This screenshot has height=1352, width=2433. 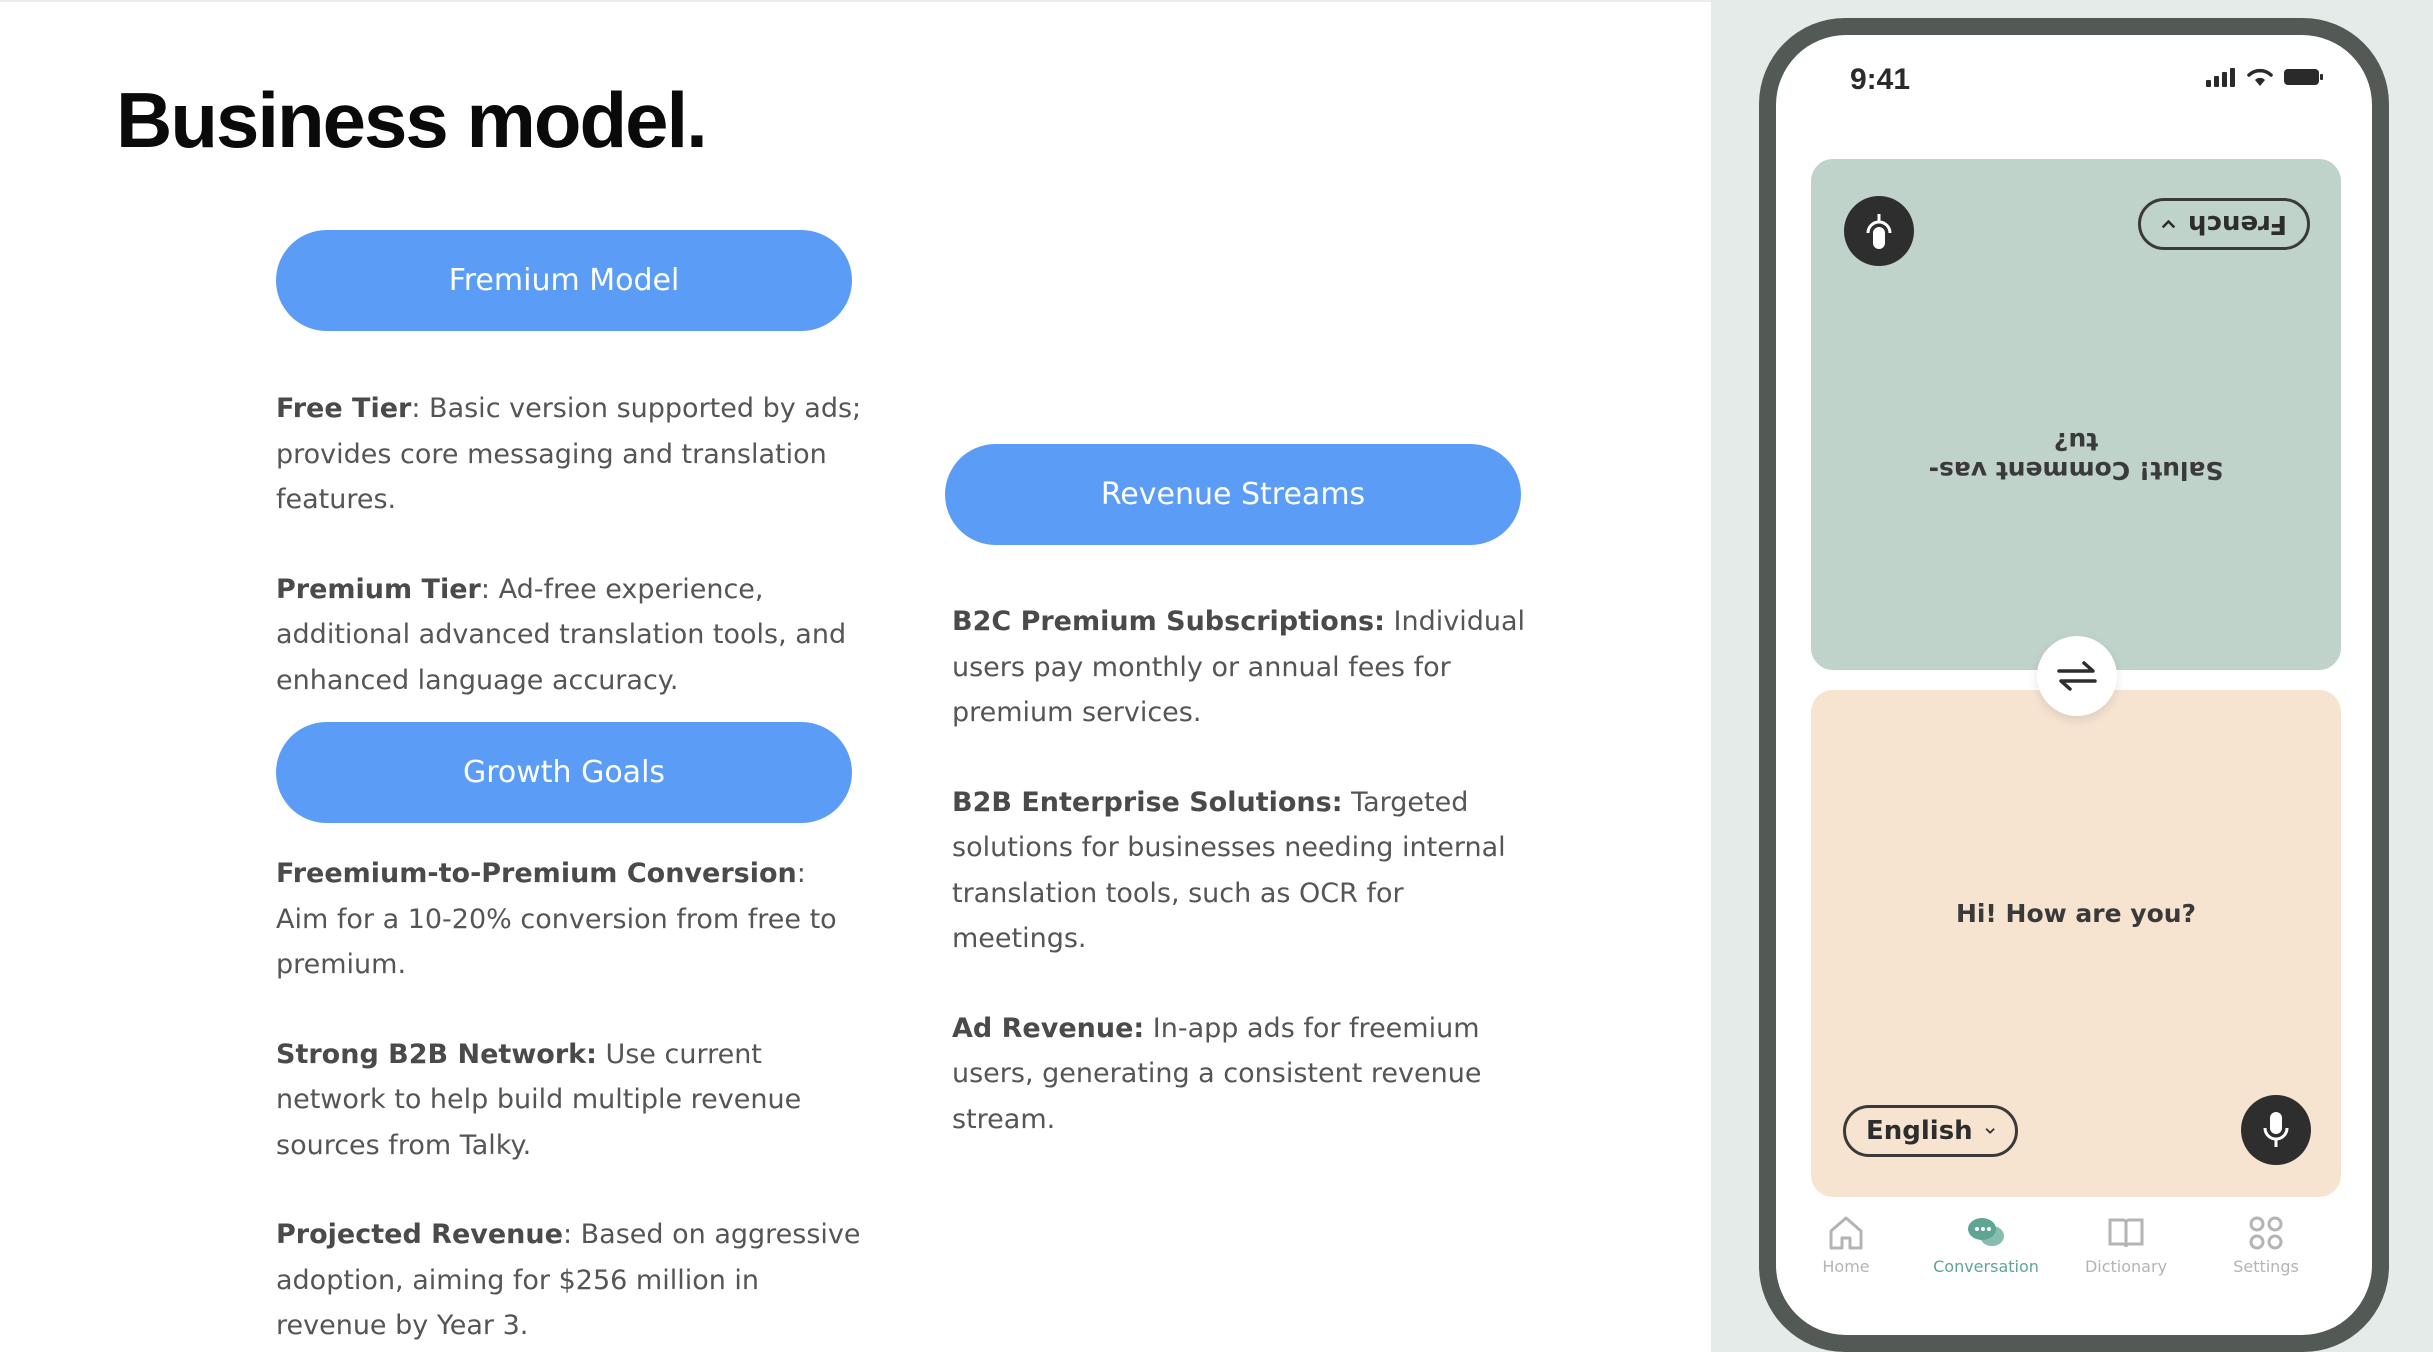 What do you see at coordinates (2076, 456) in the screenshot?
I see `top-phrase: Salut! Comment vas-tu?` at bounding box center [2076, 456].